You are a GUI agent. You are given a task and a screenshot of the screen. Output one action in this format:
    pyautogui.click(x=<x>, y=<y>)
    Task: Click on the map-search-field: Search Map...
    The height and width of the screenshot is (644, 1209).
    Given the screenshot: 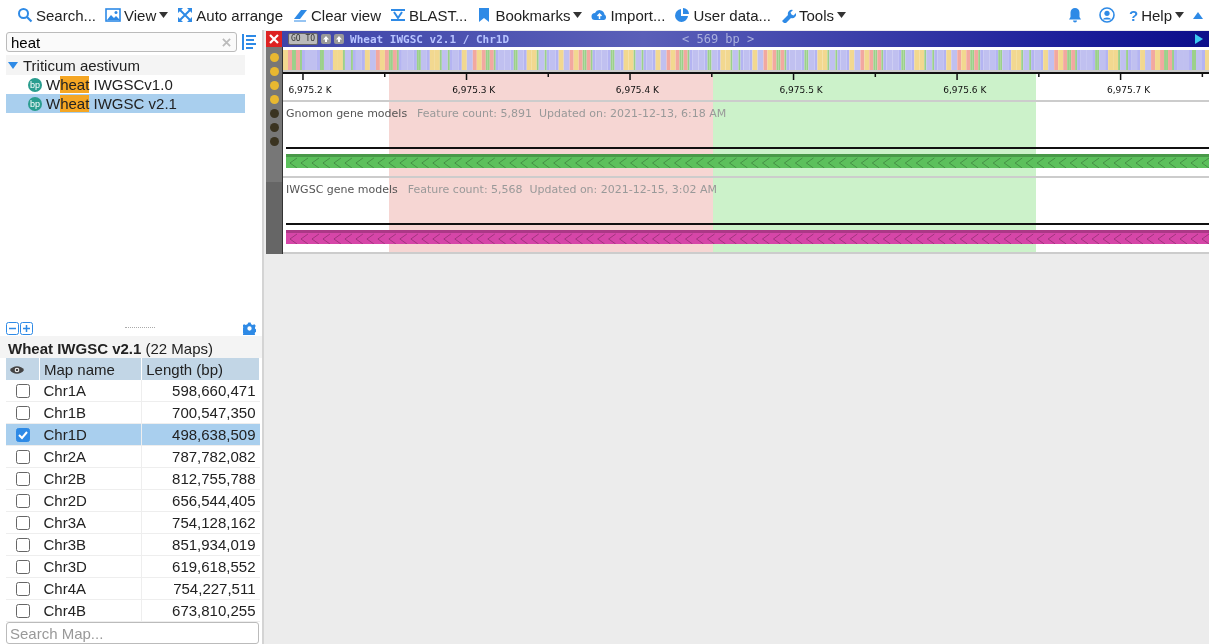 What is the action you would take?
    pyautogui.click(x=132, y=633)
    